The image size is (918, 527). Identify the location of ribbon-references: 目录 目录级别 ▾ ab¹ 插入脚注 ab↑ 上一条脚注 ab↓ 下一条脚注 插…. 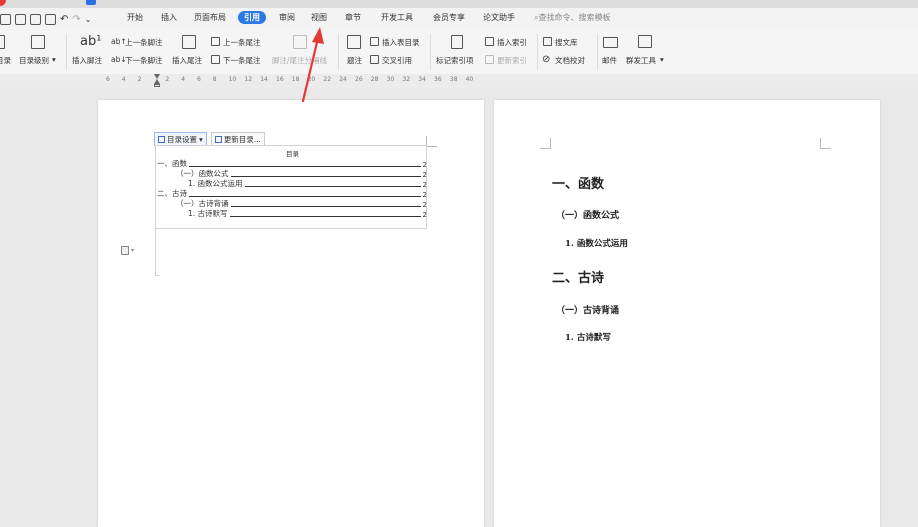
(459, 52).